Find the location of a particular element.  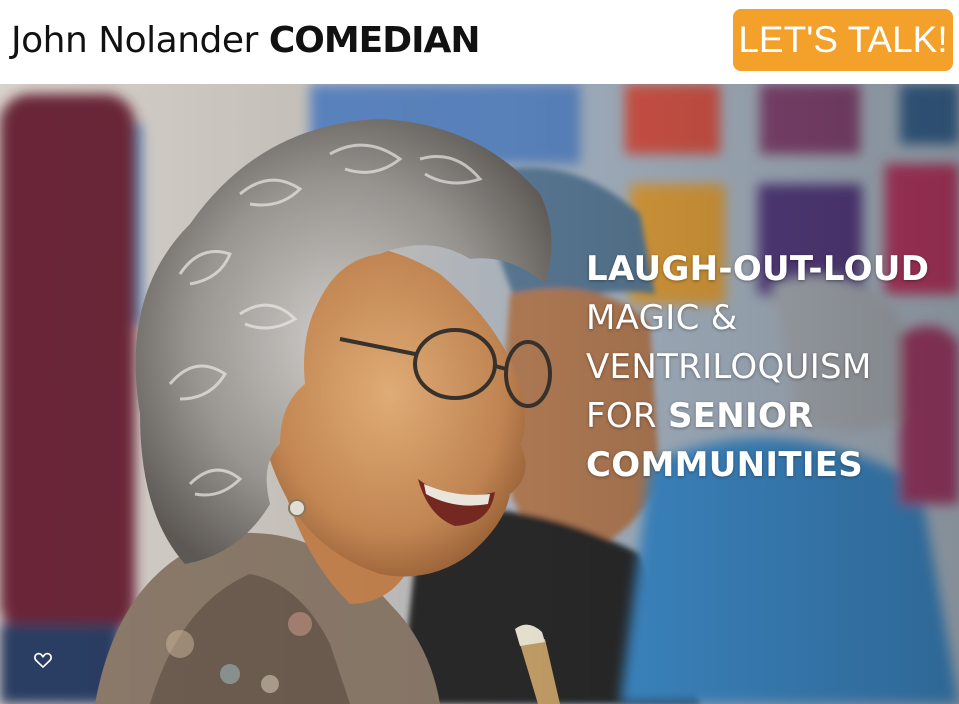

brand-title: COMEDIAN is located at coordinates (374, 40).